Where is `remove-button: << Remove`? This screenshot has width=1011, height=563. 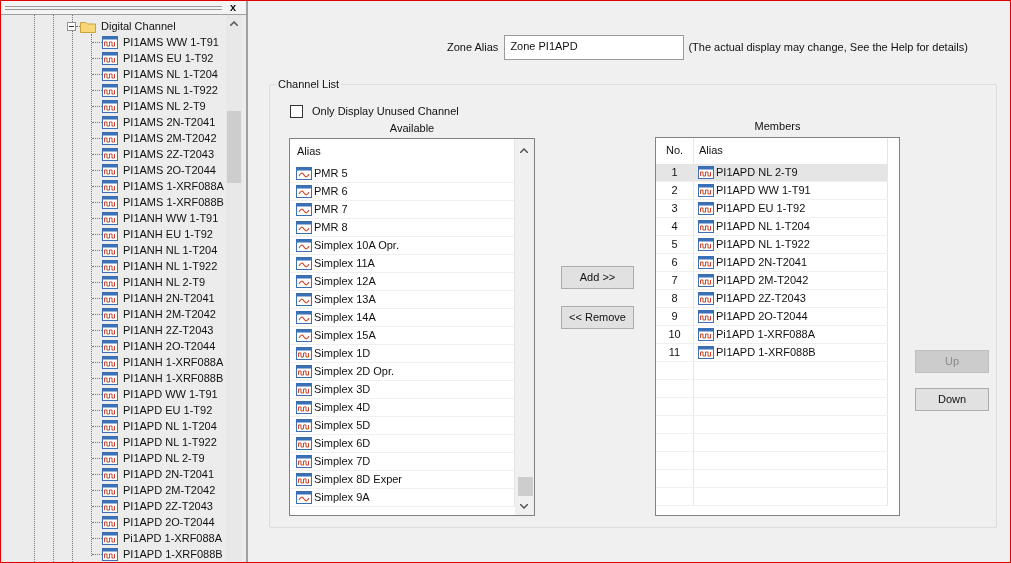
remove-button: << Remove is located at coordinates (597, 317).